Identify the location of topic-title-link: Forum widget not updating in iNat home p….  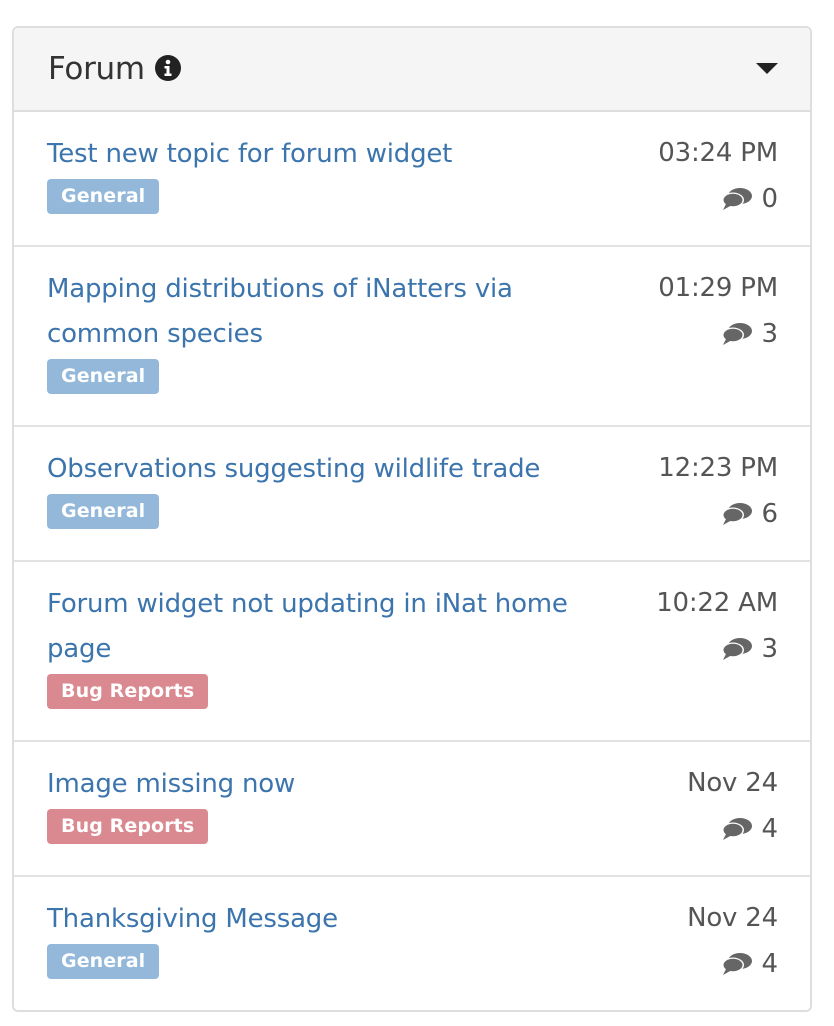
(327, 627).